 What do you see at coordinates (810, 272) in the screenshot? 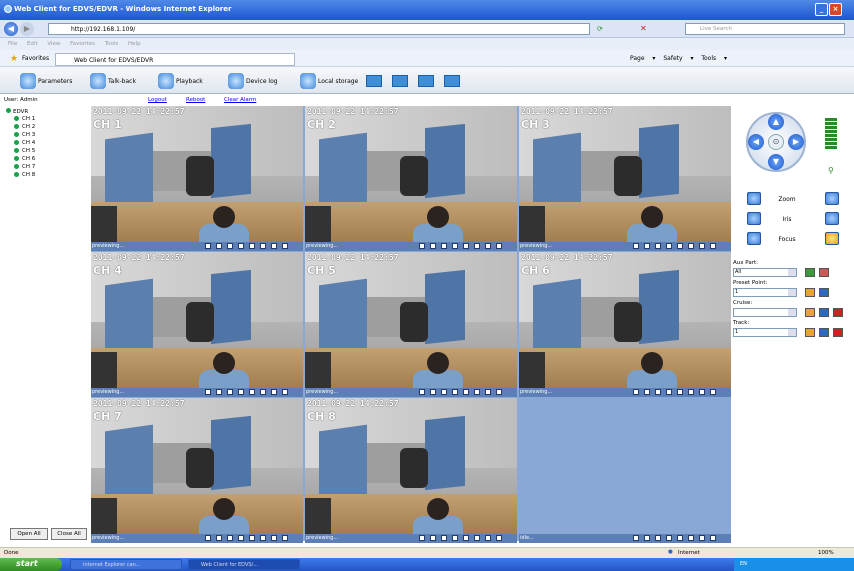
I see `aux-on-icon` at bounding box center [810, 272].